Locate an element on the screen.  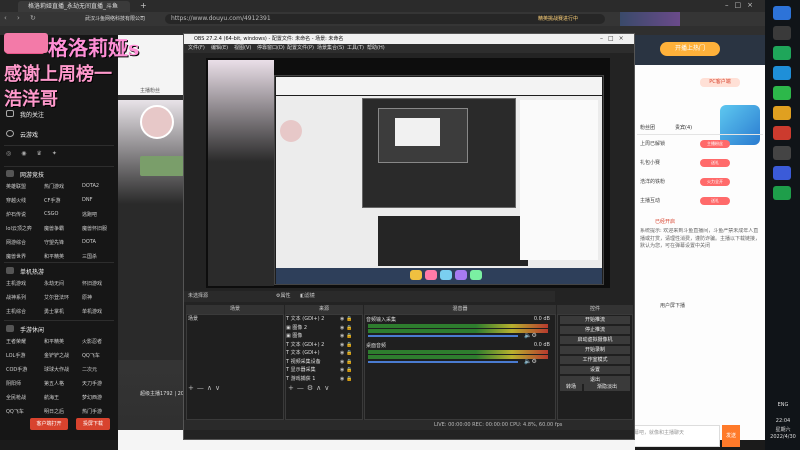
control-button: 启动虚拟摄像机 is located at coordinates (595, 340).